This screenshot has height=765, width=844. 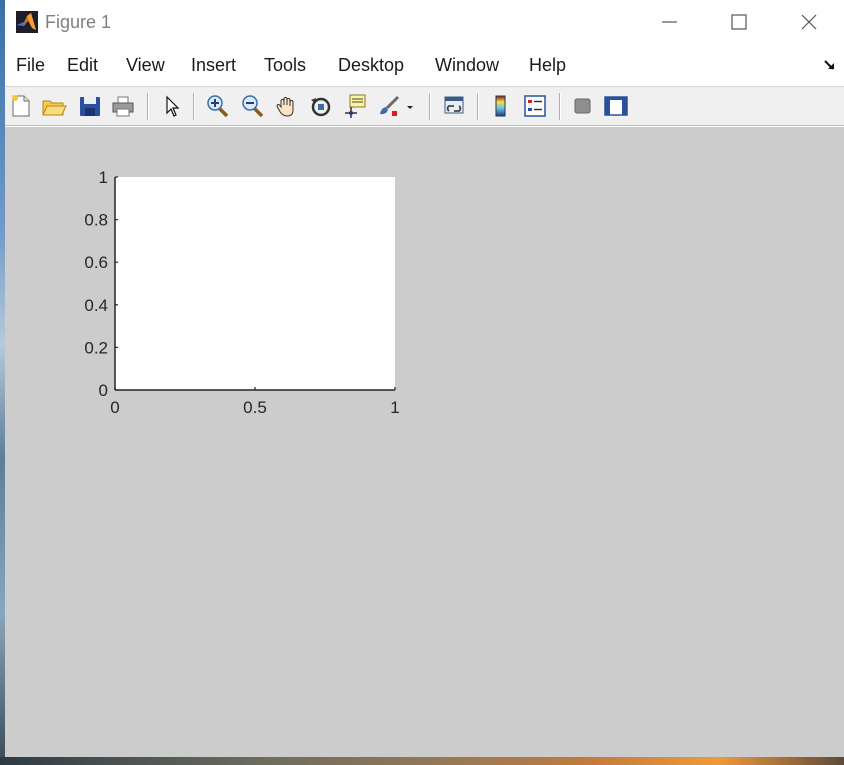 I want to click on open-file-icon, so click(x=54, y=106).